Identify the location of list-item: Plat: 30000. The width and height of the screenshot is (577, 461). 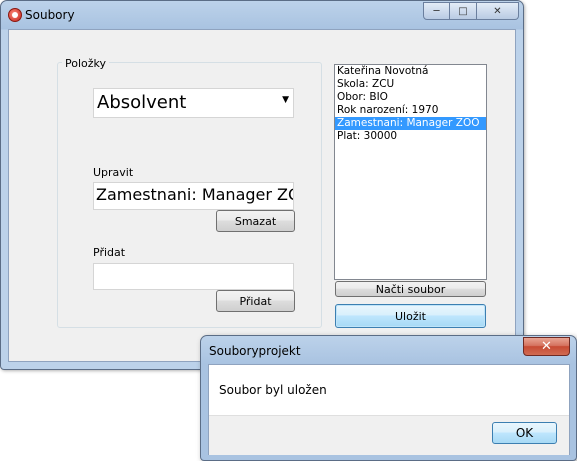
(410, 136).